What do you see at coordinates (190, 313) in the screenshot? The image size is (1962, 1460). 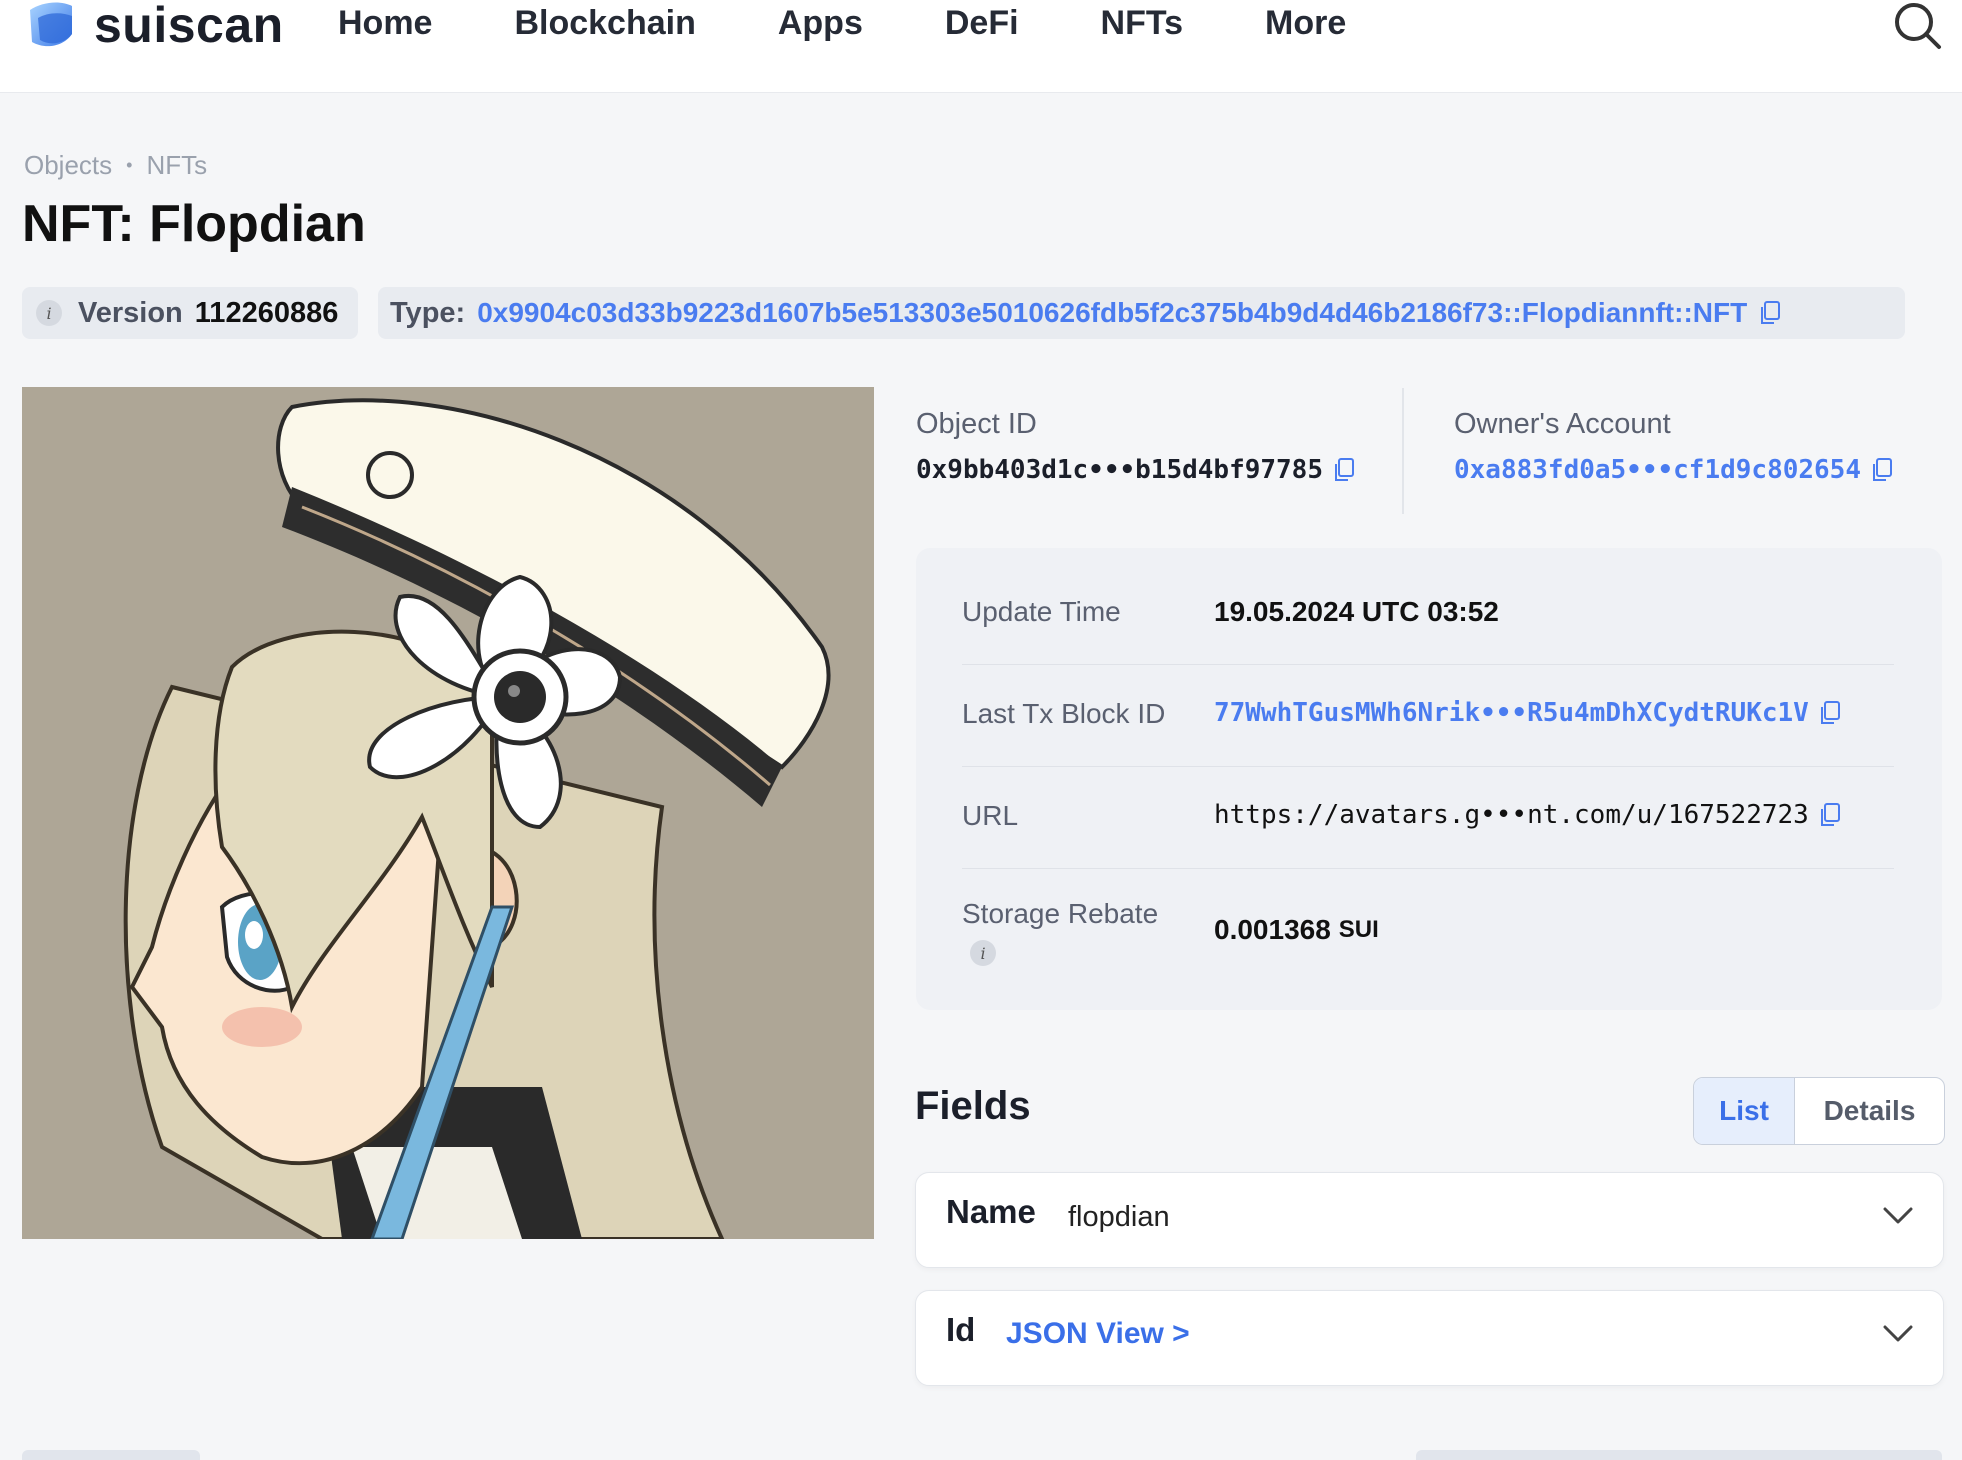 I see `version-badge: i Version 112260886` at bounding box center [190, 313].